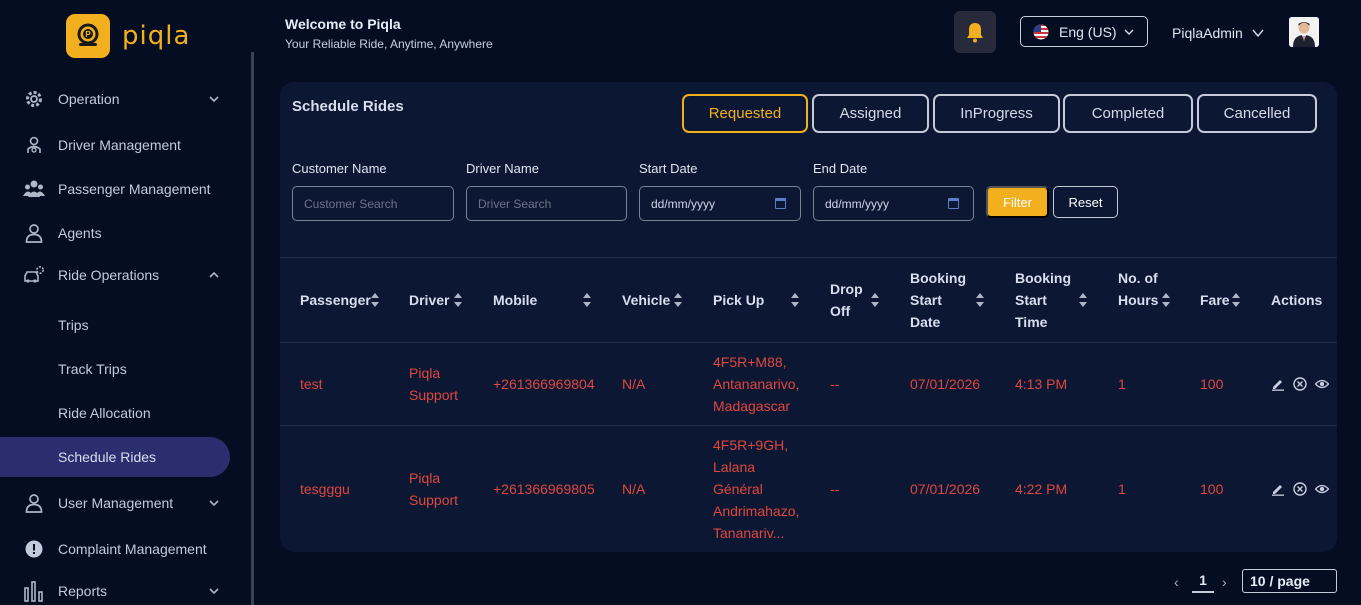  What do you see at coordinates (34, 189) in the screenshot?
I see `users-icon` at bounding box center [34, 189].